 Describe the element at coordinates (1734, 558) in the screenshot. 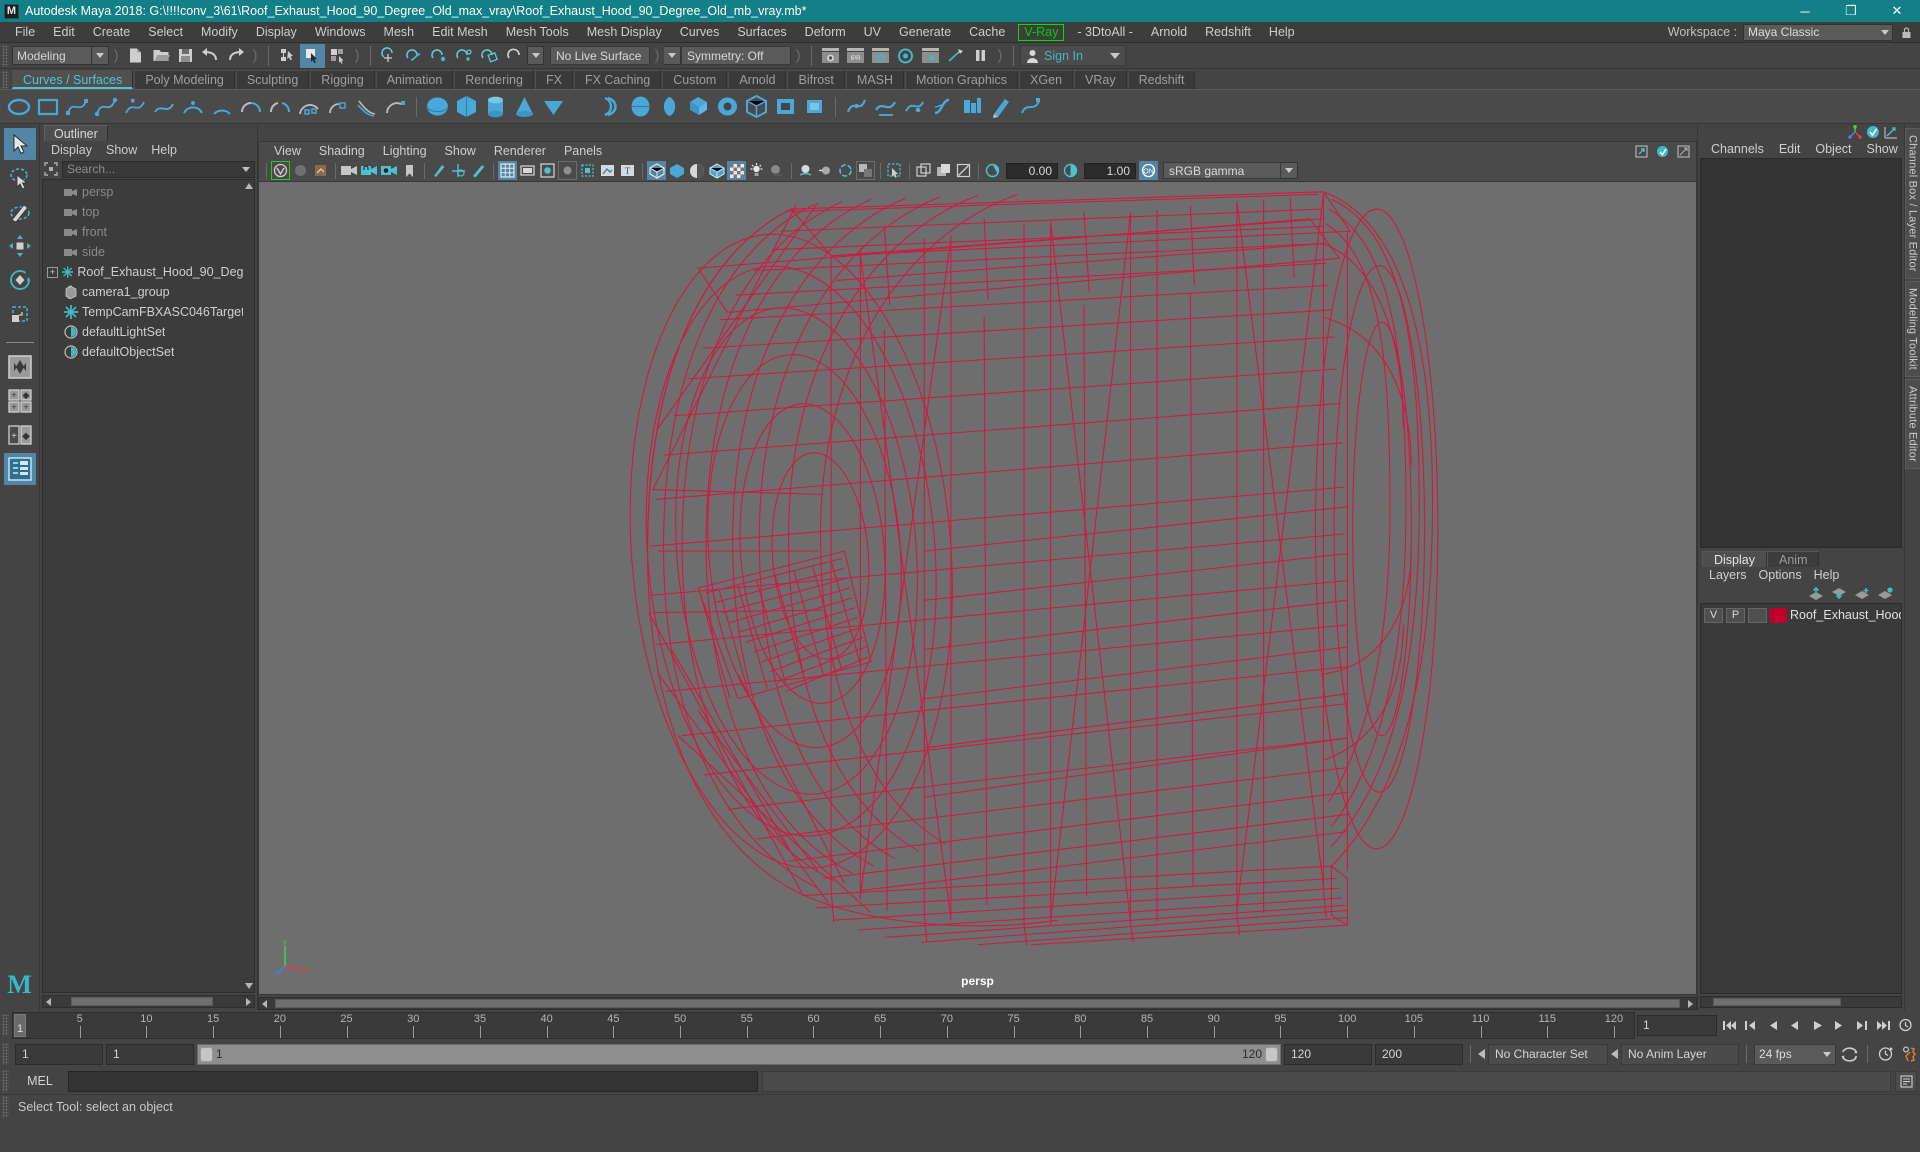

I see `layer-tab-display: Display` at that location.